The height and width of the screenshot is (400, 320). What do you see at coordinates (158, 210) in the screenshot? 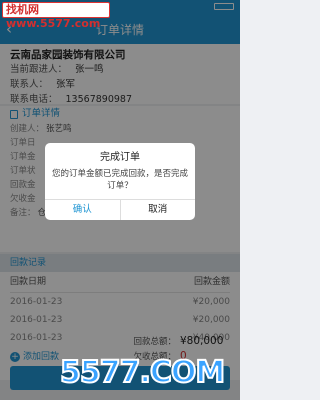
I see `cancel-button: 取消` at bounding box center [158, 210].